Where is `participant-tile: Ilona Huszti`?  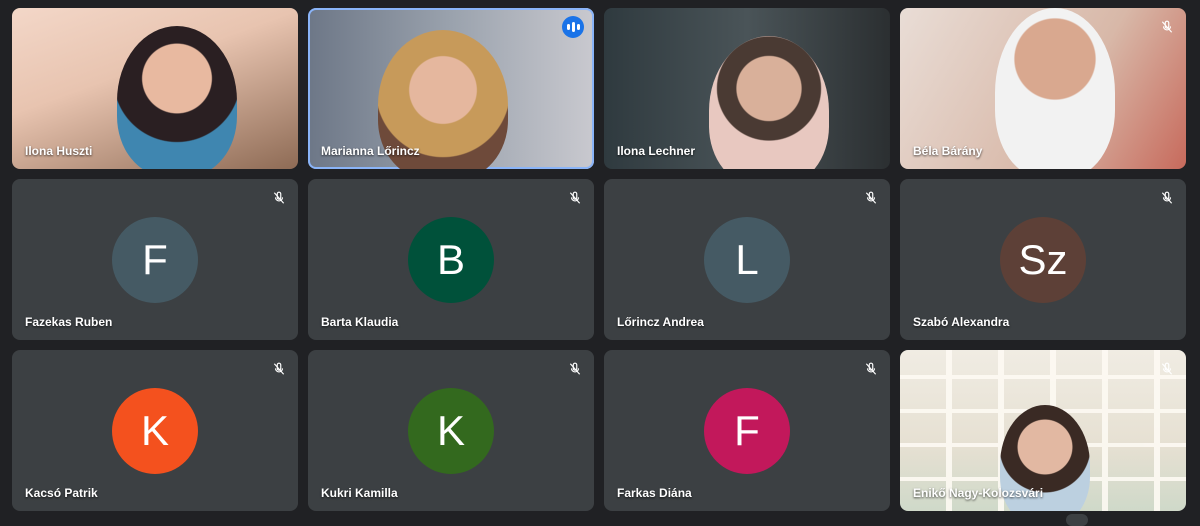 participant-tile: Ilona Huszti is located at coordinates (155, 88).